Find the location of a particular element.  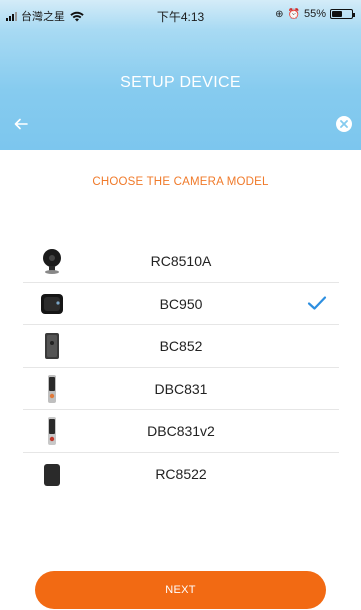

list-item-bc852: BC852 is located at coordinates (181, 346).